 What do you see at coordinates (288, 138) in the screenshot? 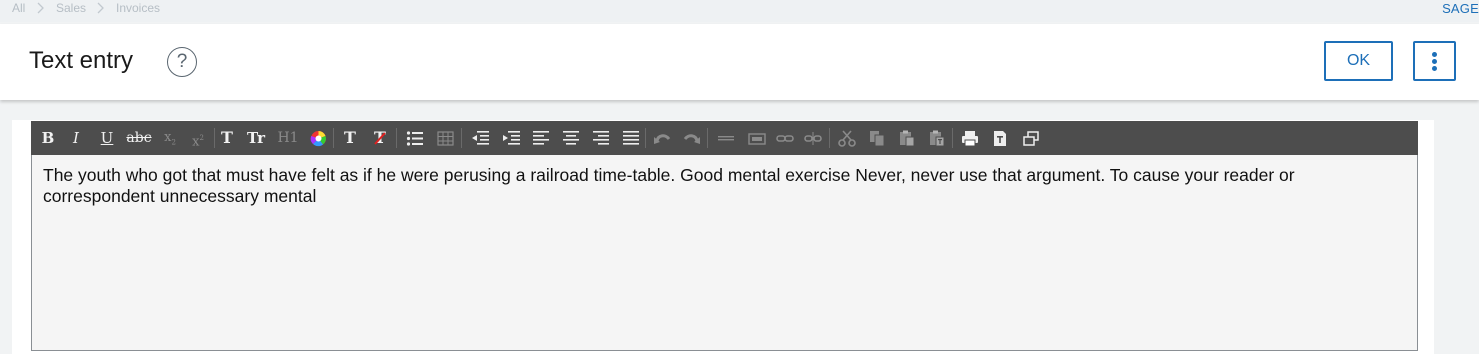
I see `heading-button: H1` at bounding box center [288, 138].